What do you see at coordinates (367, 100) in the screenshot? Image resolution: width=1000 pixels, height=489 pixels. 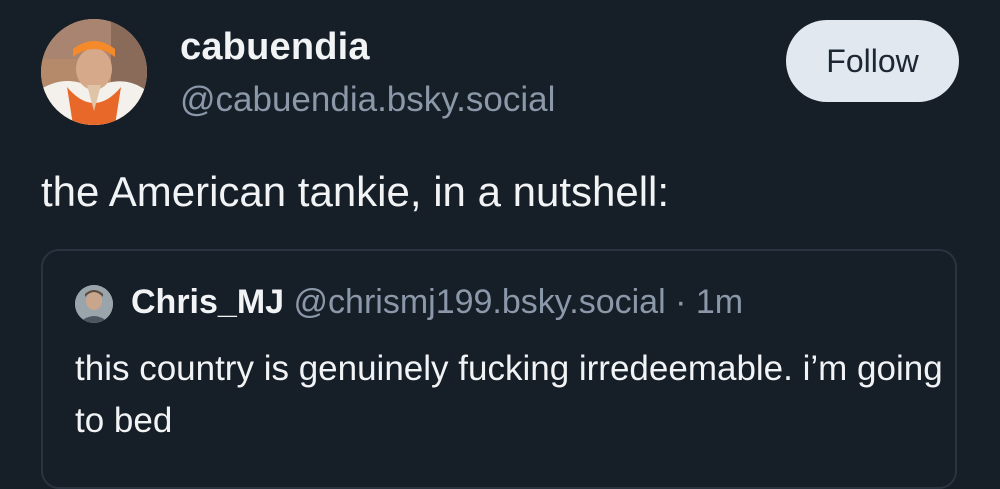 I see `author-handle: @cabuendia.bsky.social` at bounding box center [367, 100].